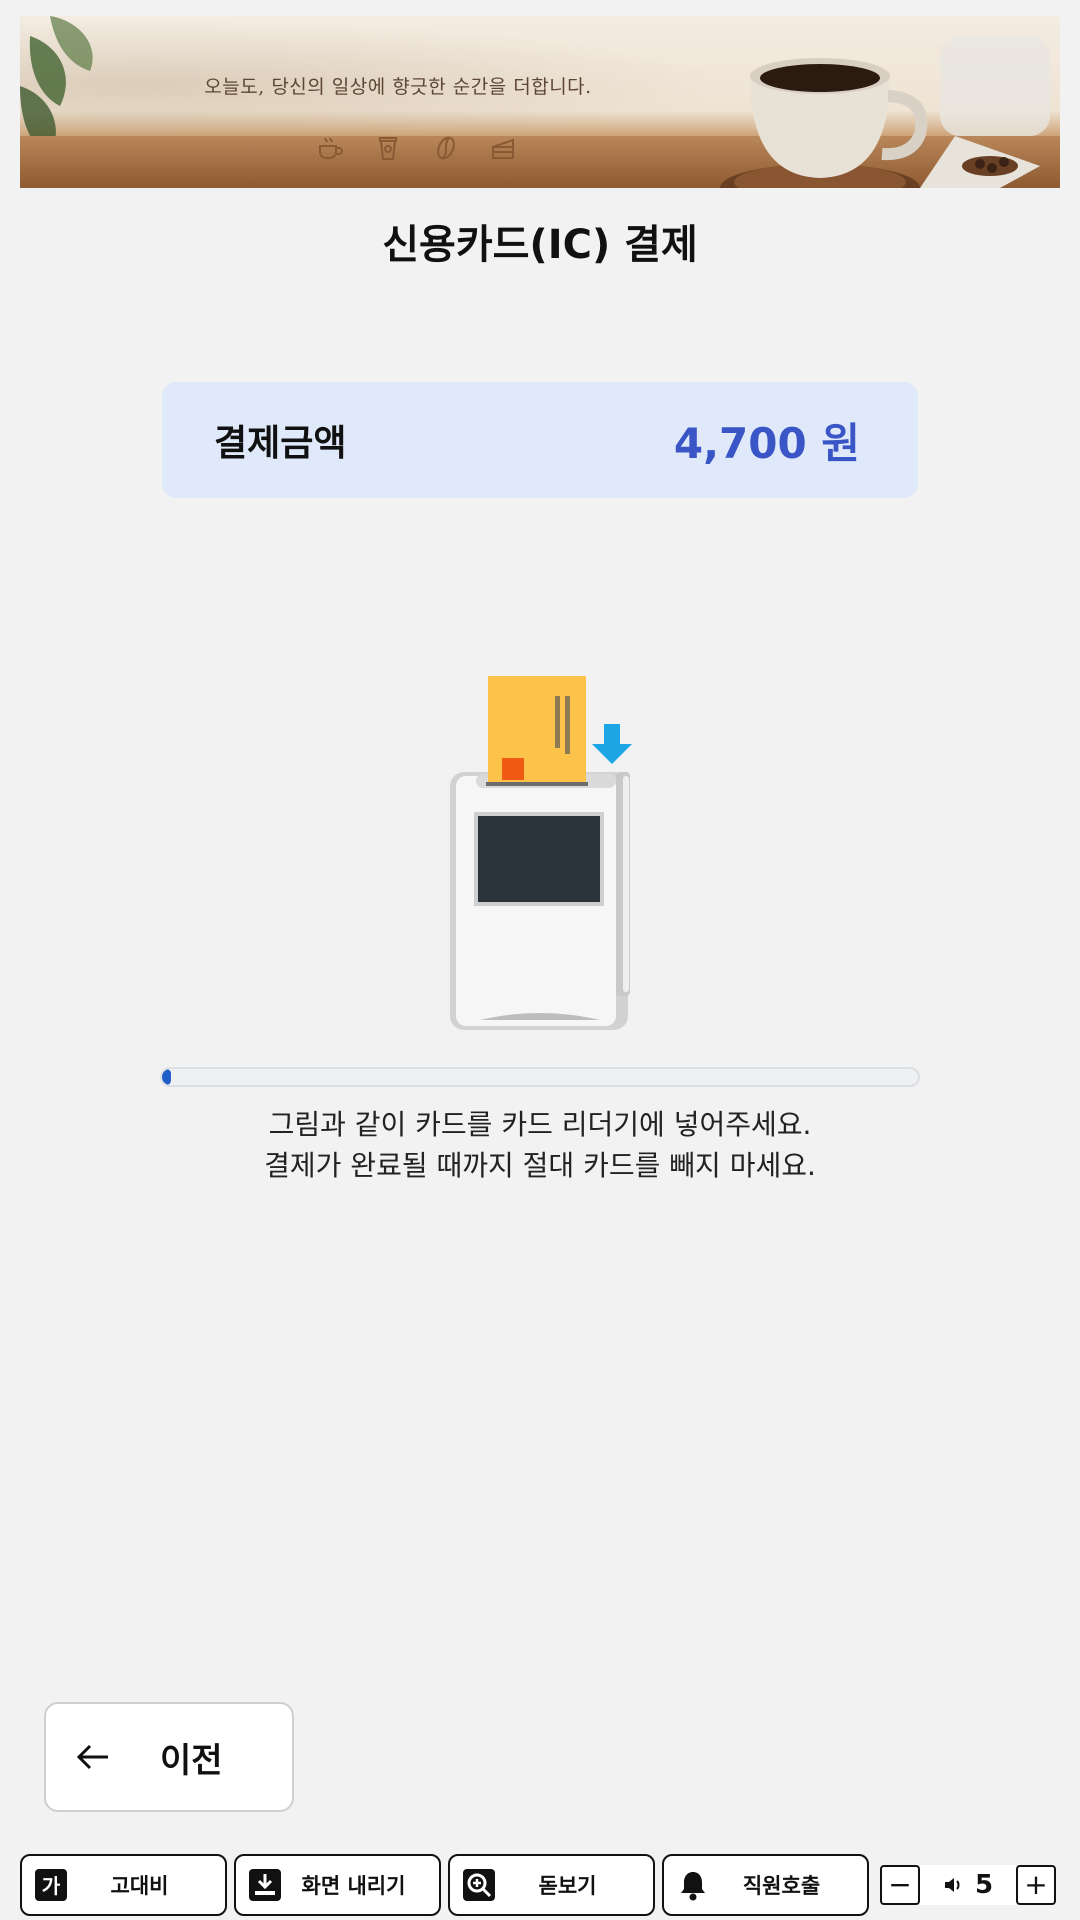 The width and height of the screenshot is (1080, 1920). Describe the element at coordinates (540, 1165) in the screenshot. I see `instruction-line-2: 결제가 완료될 때까지 절대 카드를 빼지 마세요.` at that location.